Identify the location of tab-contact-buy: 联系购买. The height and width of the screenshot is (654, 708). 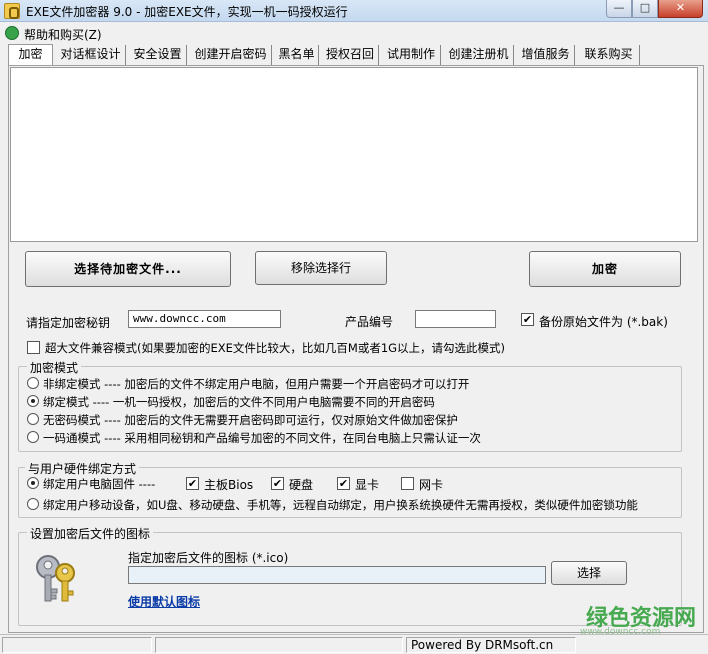
(609, 55).